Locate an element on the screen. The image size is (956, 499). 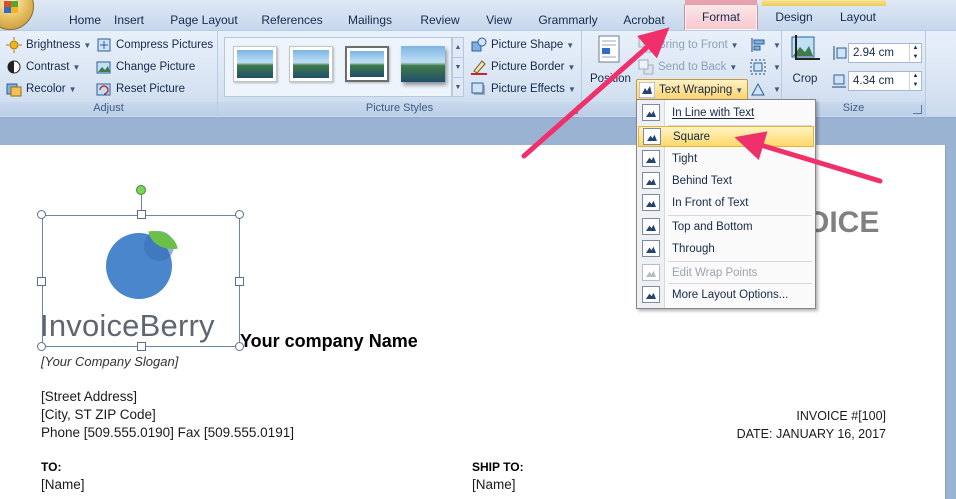
tab-references: References is located at coordinates (292, 20).